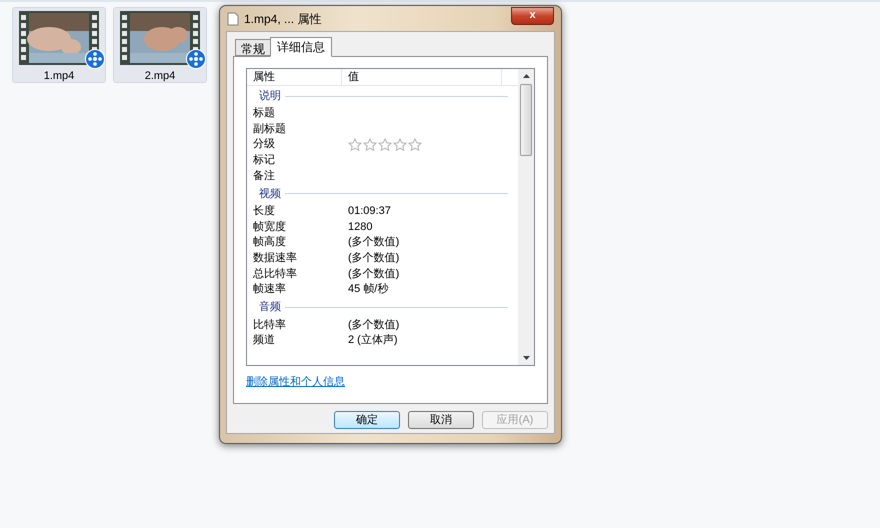 The height and width of the screenshot is (528, 880). What do you see at coordinates (160, 45) in the screenshot?
I see `video-file-icon: 2.mp4` at bounding box center [160, 45].